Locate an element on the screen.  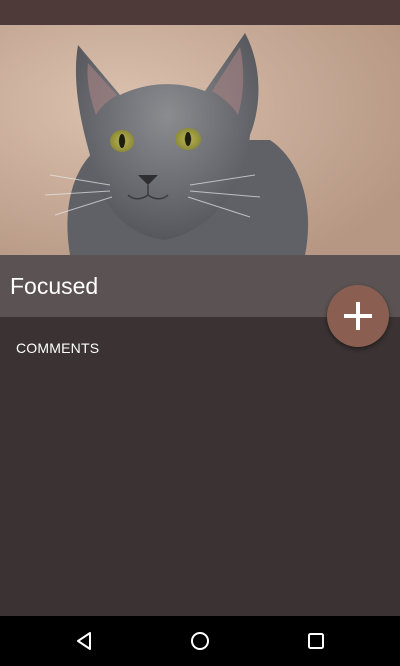
nav-back-button is located at coordinates (84, 641).